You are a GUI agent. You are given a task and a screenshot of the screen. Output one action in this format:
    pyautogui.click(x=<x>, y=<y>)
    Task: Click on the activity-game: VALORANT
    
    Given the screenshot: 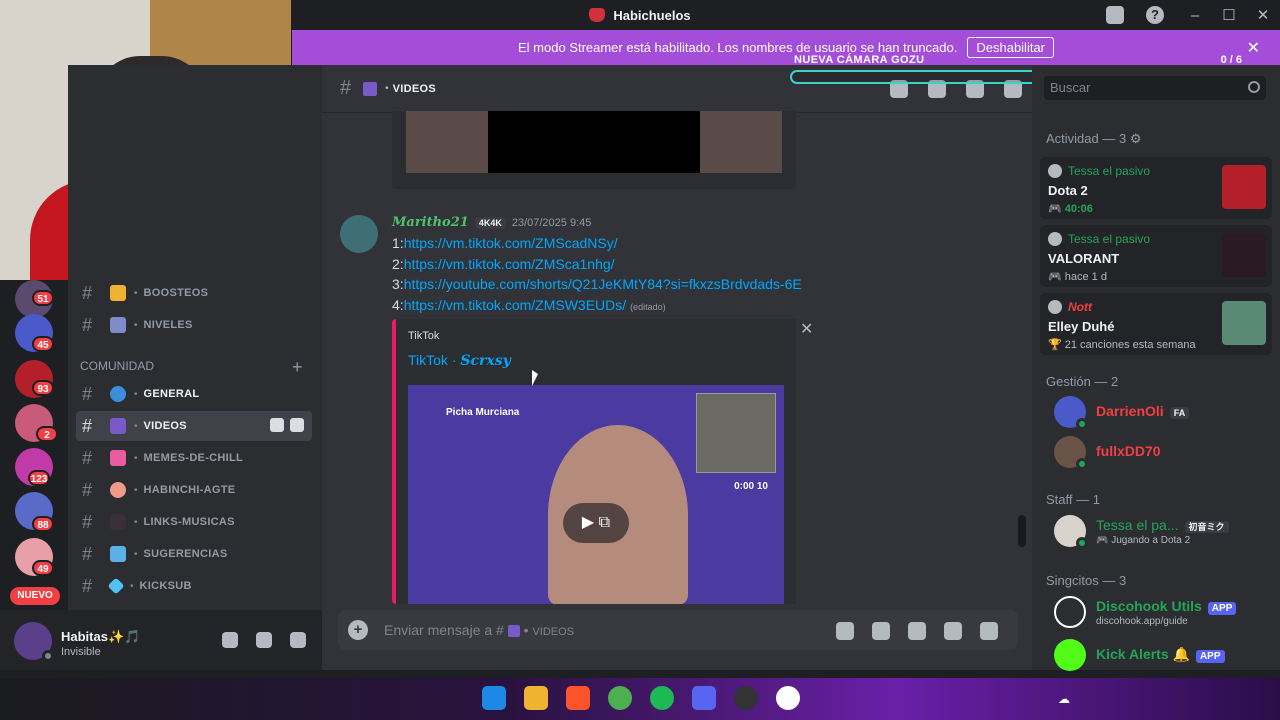 What is the action you would take?
    pyautogui.click(x=1084, y=258)
    